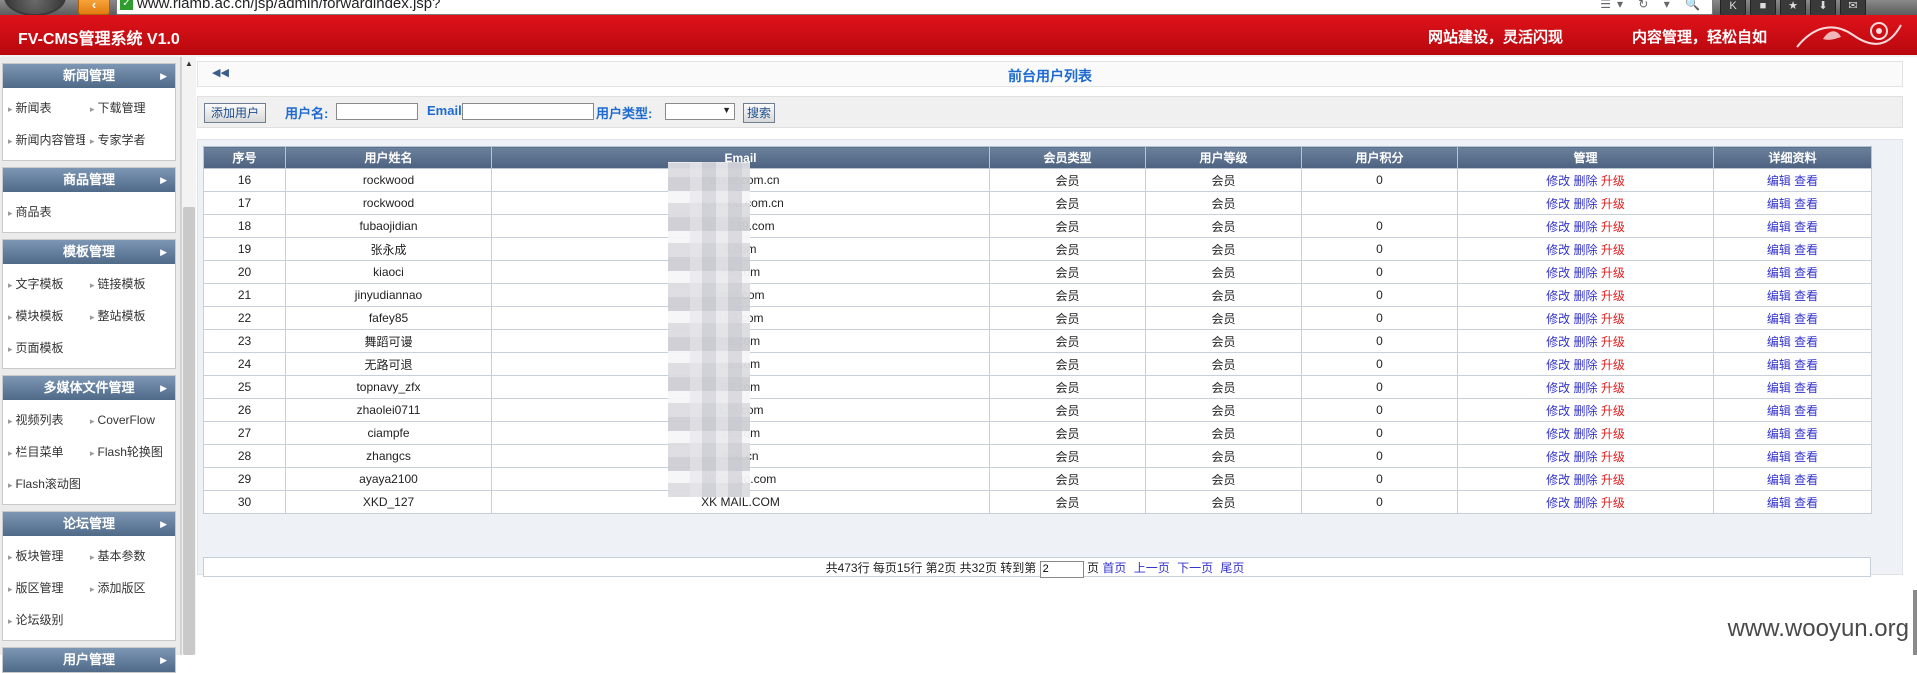 The image size is (1917, 673). What do you see at coordinates (126, 284) in the screenshot?
I see `sidebar-menu-item: 链接模板` at bounding box center [126, 284].